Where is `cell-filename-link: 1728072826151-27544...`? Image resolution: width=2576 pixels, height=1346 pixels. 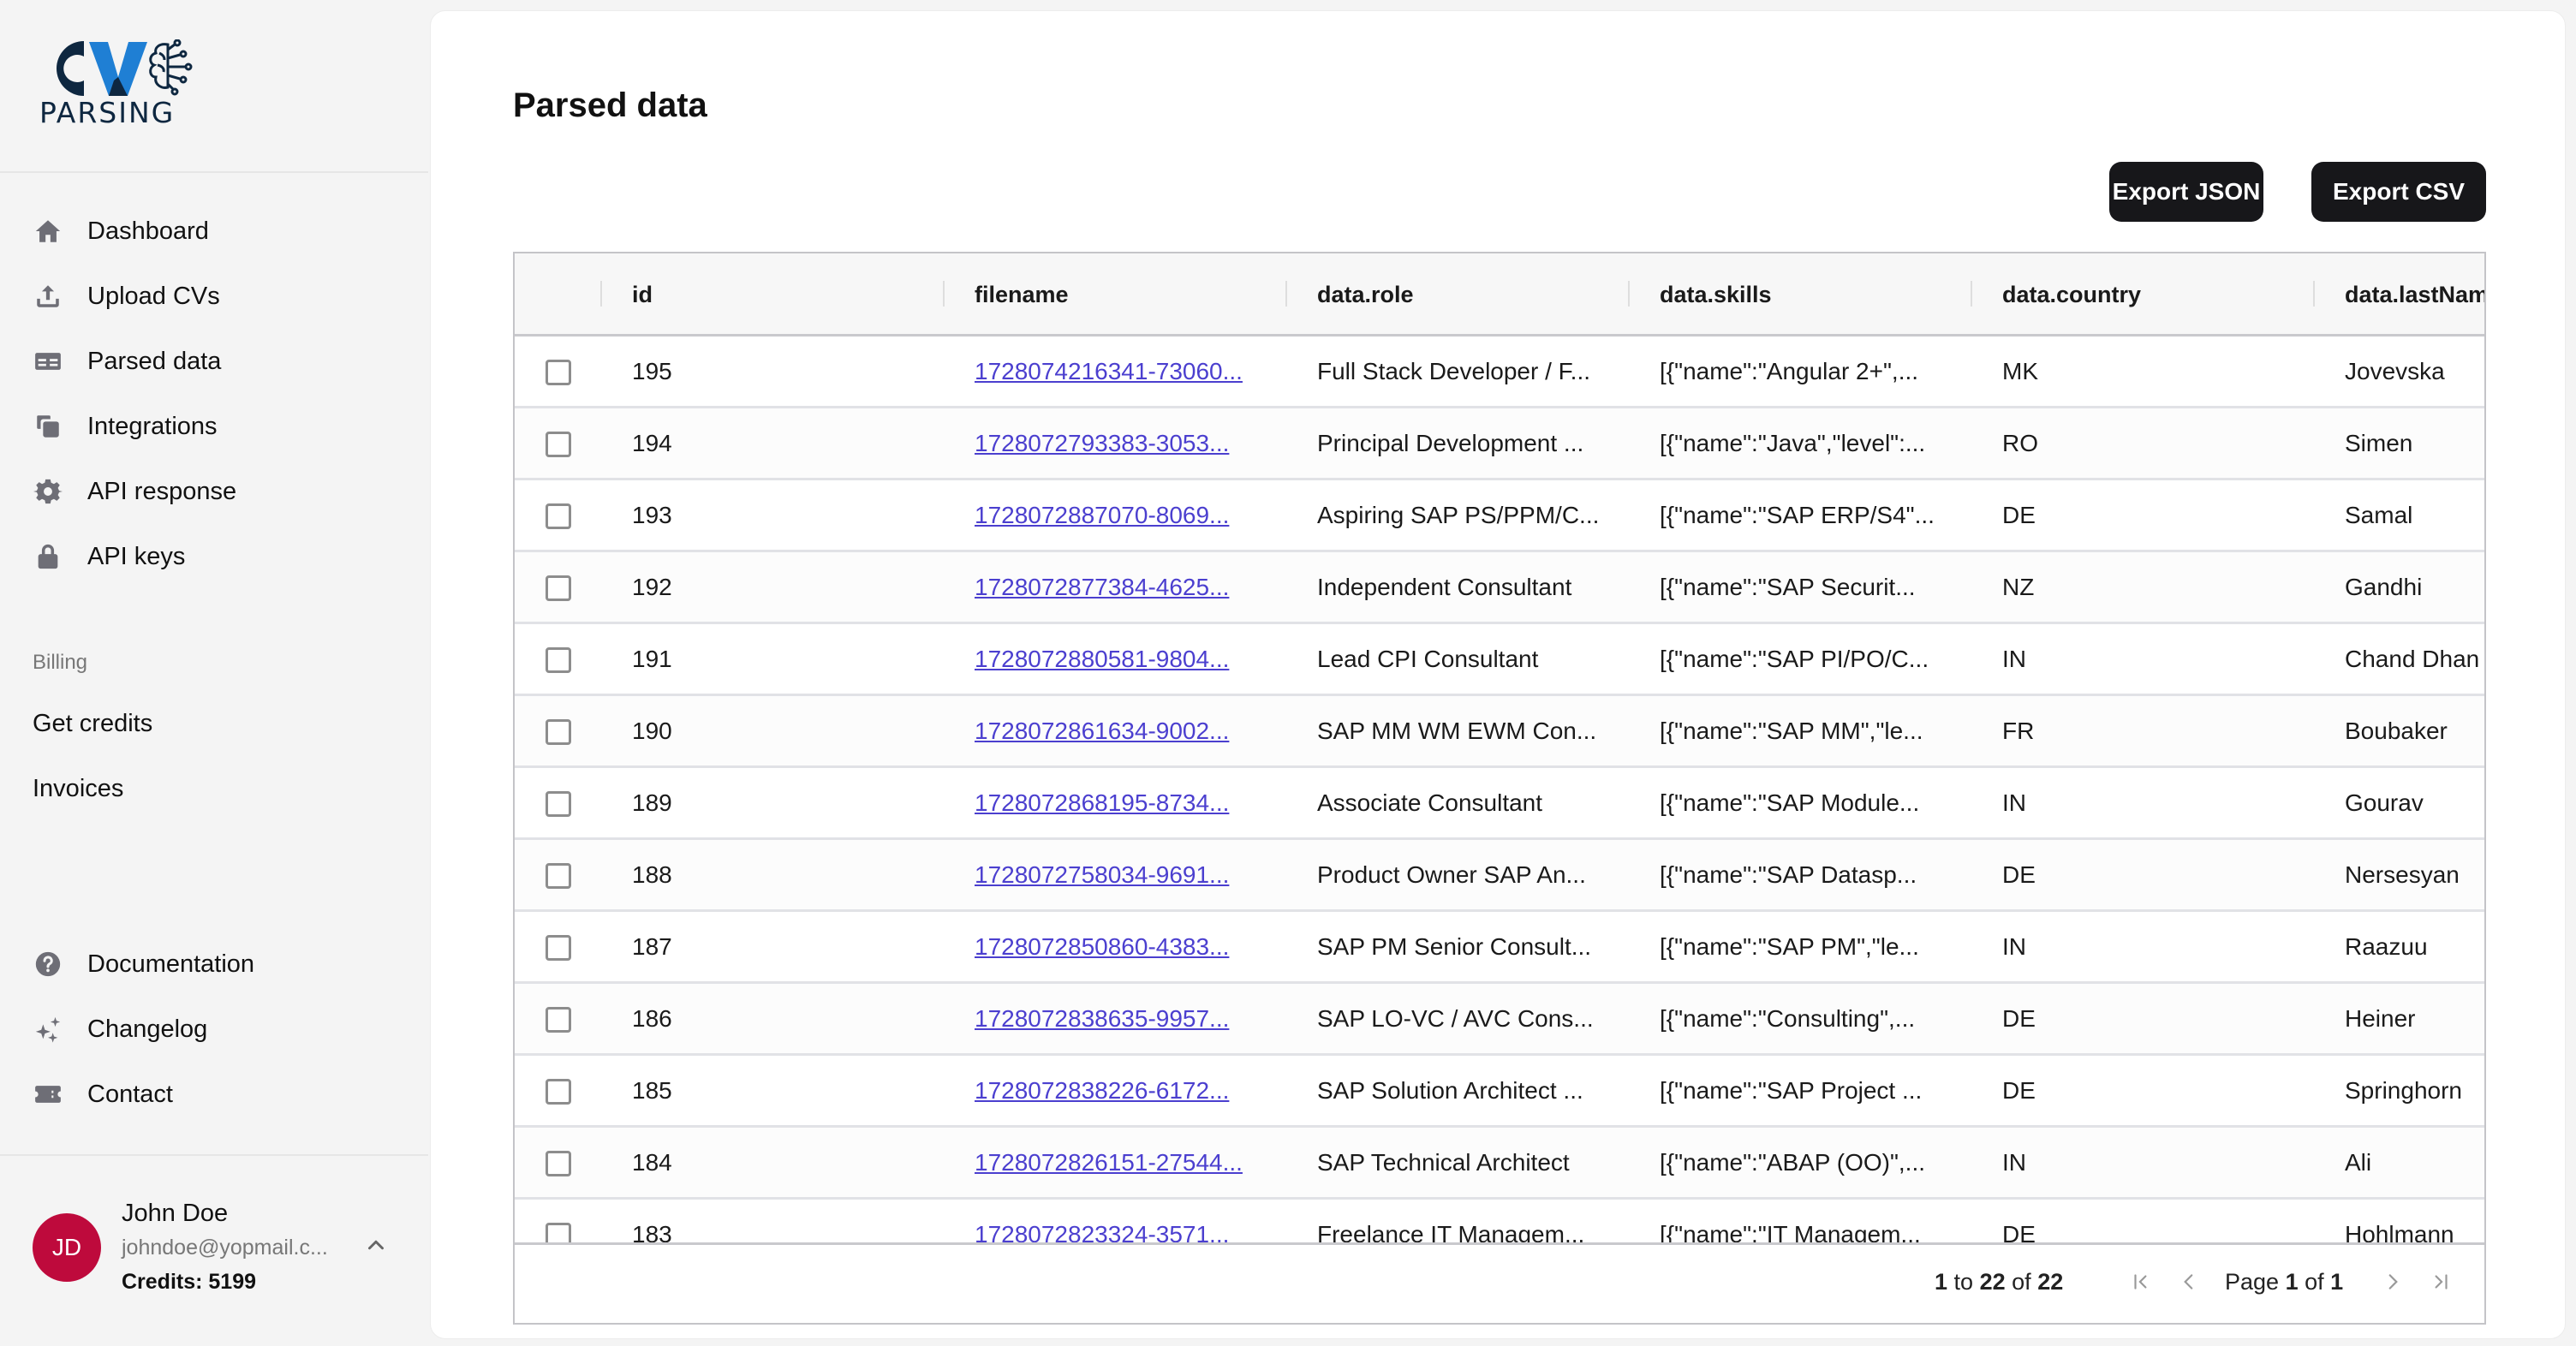 cell-filename-link: 1728072826151-27544... is located at coordinates (1129, 1162).